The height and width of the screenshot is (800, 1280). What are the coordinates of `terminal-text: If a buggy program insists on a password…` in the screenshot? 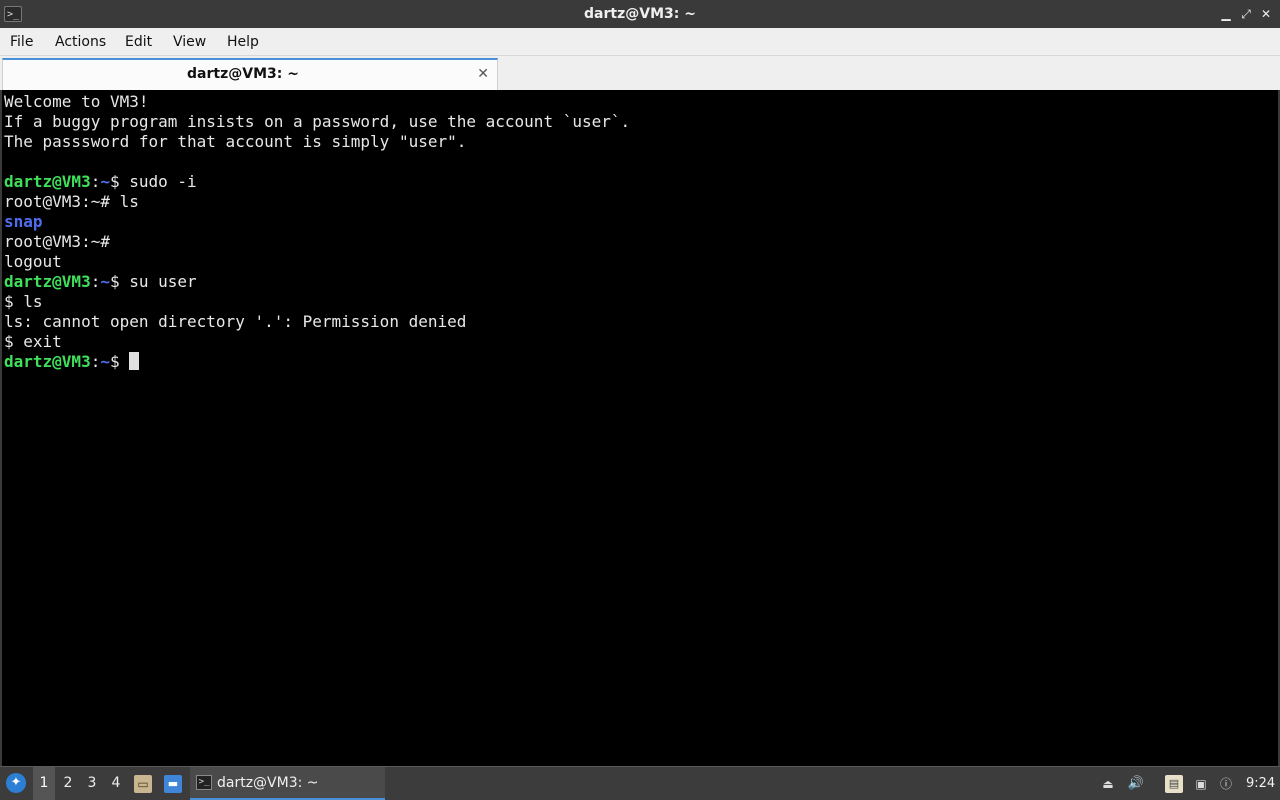 It's located at (317, 121).